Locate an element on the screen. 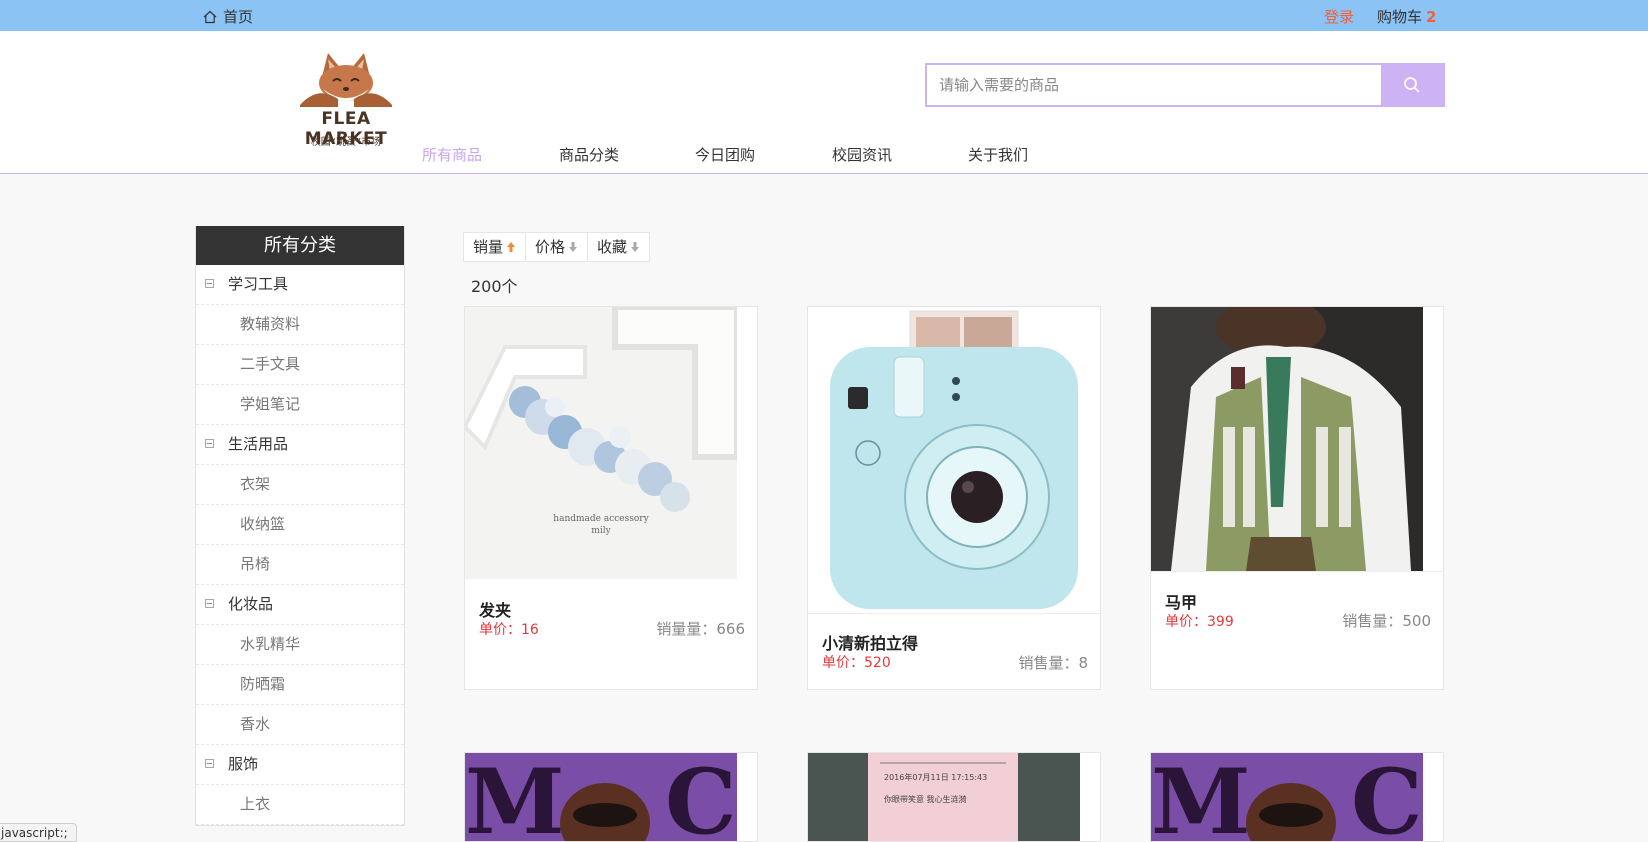 The image size is (1648, 842). search-box is located at coordinates (1185, 85).